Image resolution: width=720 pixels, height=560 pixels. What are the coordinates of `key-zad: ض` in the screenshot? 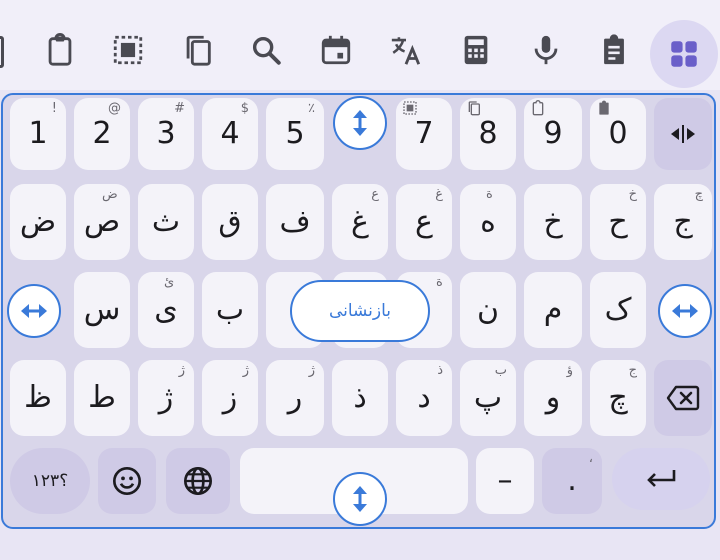 It's located at (38, 222).